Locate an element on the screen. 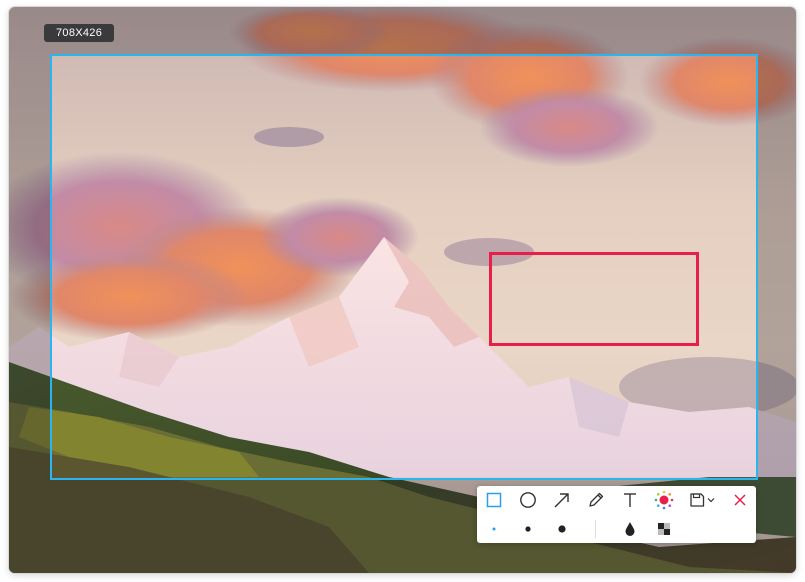  blur-tool-button is located at coordinates (630, 529).